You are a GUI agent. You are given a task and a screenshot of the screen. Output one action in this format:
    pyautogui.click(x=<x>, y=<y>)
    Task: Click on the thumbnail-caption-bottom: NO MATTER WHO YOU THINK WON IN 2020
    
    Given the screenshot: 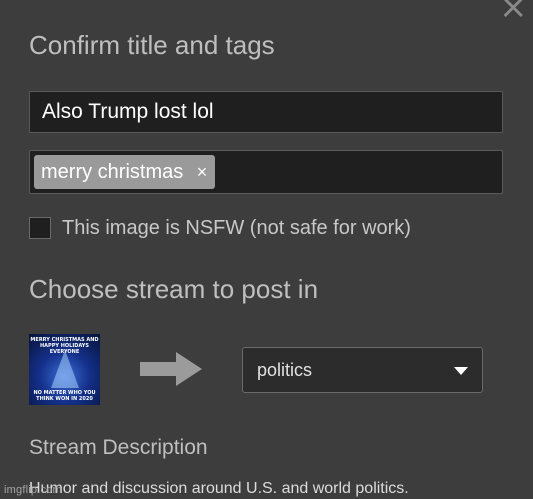 What is the action you would take?
    pyautogui.click(x=64, y=396)
    